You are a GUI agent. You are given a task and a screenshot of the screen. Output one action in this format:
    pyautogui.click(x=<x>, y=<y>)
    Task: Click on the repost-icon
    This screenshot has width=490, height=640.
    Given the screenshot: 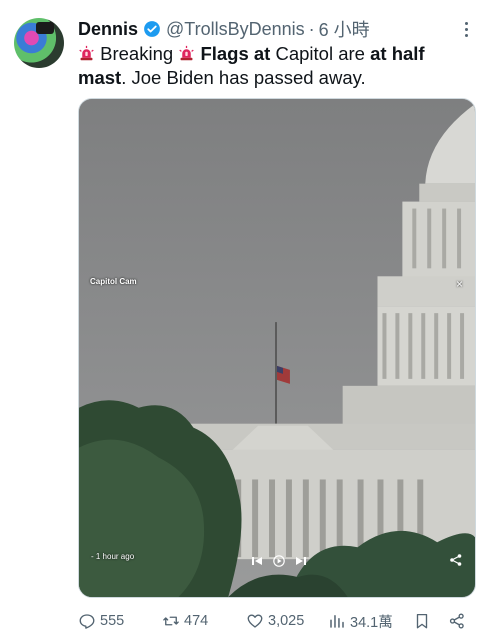 What is the action you would take?
    pyautogui.click(x=171, y=621)
    